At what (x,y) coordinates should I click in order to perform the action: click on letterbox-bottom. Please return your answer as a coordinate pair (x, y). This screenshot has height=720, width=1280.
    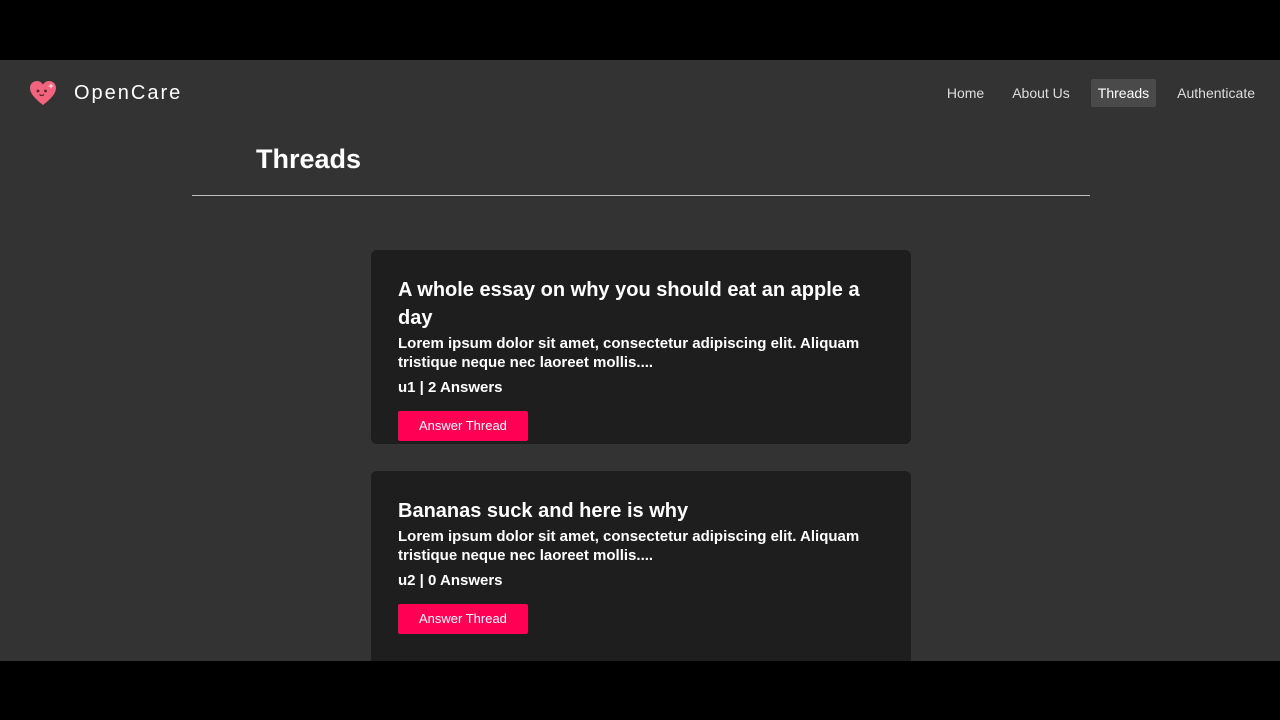
    Looking at the image, I should click on (640, 690).